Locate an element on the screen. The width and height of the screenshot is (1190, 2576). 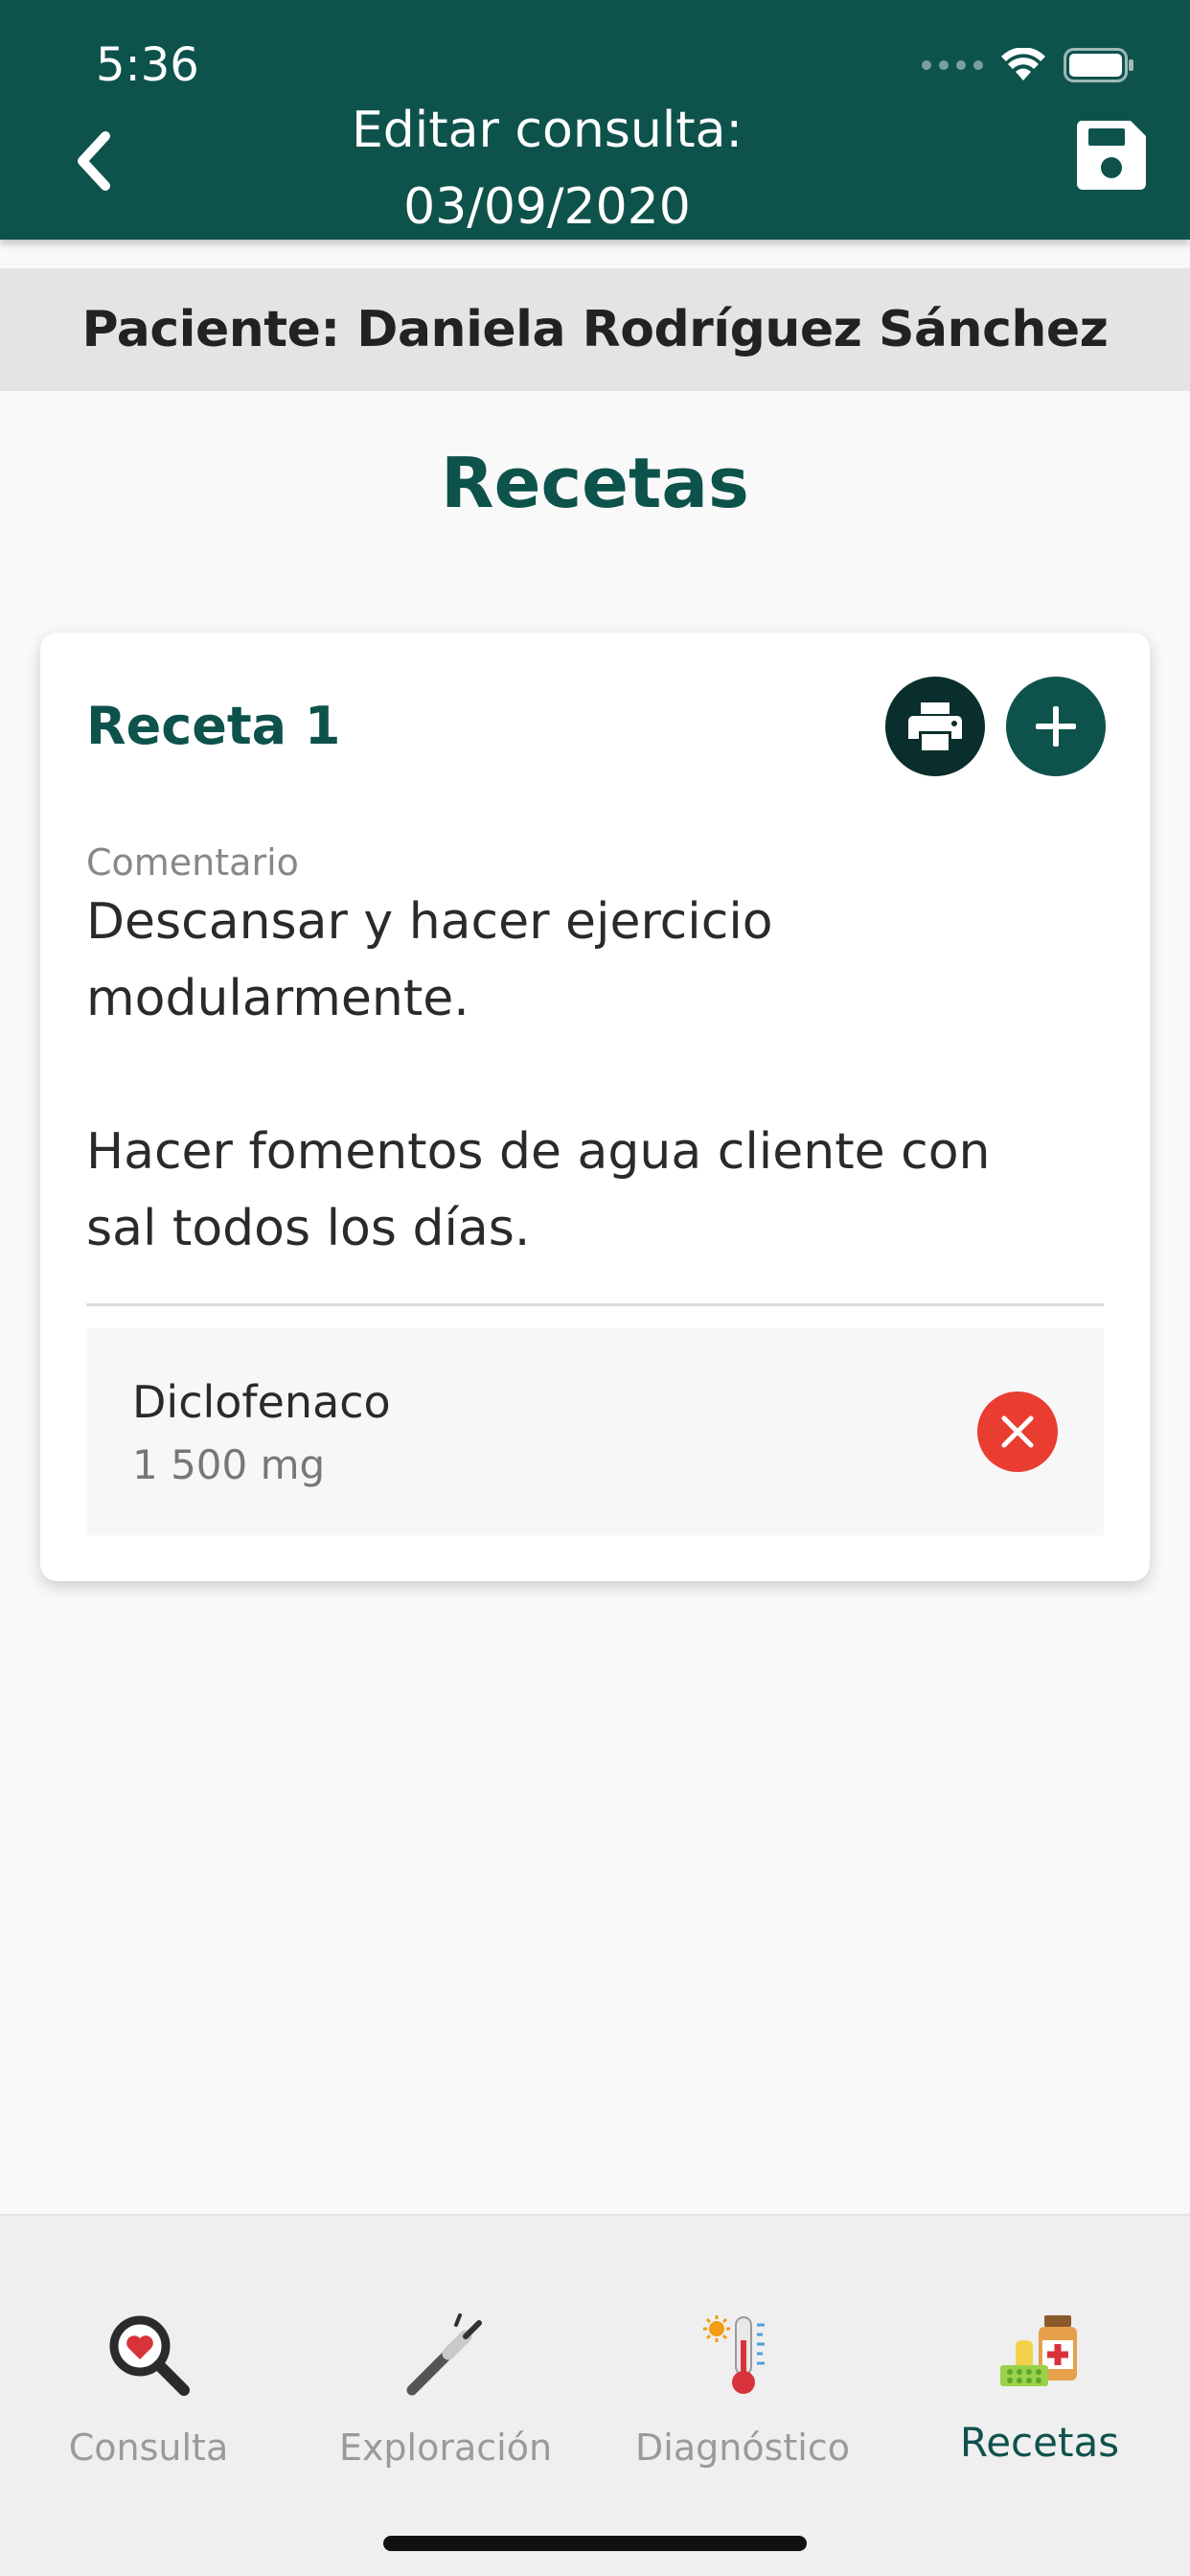
nav-item-diagnostico: Diagnóstico is located at coordinates (743, 2393).